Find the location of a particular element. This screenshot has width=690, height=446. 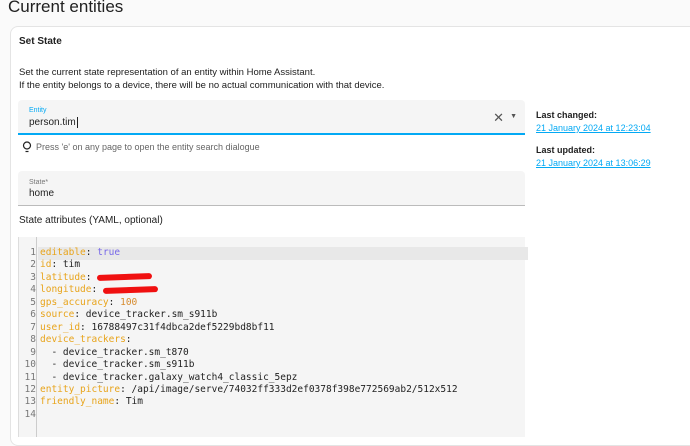

state-input: home is located at coordinates (41, 193).